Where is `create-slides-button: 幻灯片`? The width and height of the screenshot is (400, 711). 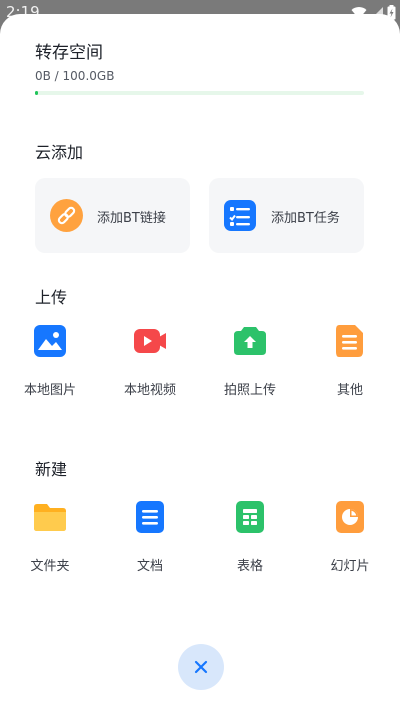 create-slides-button: 幻灯片 is located at coordinates (350, 537).